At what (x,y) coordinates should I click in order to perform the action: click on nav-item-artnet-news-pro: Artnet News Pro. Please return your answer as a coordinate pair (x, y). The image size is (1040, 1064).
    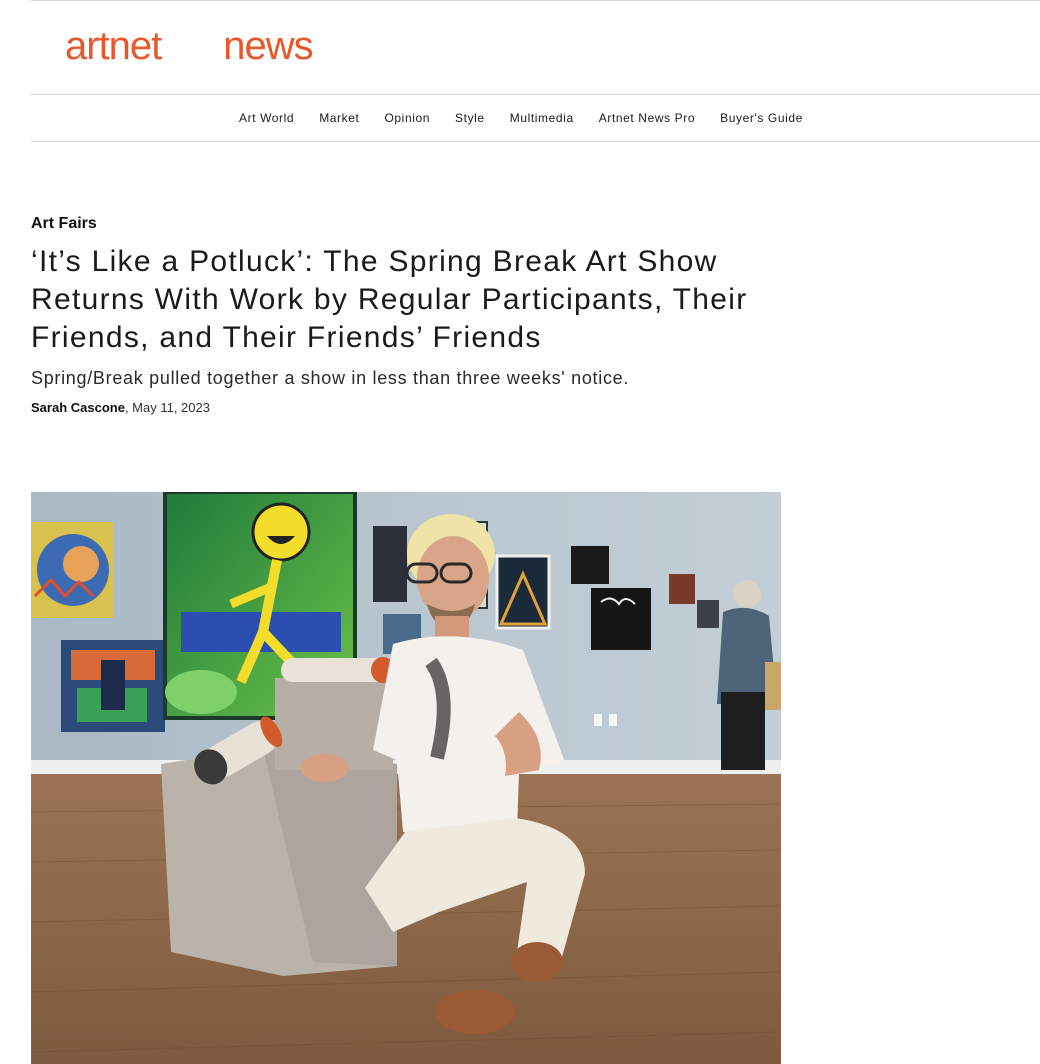
    Looking at the image, I should click on (647, 118).